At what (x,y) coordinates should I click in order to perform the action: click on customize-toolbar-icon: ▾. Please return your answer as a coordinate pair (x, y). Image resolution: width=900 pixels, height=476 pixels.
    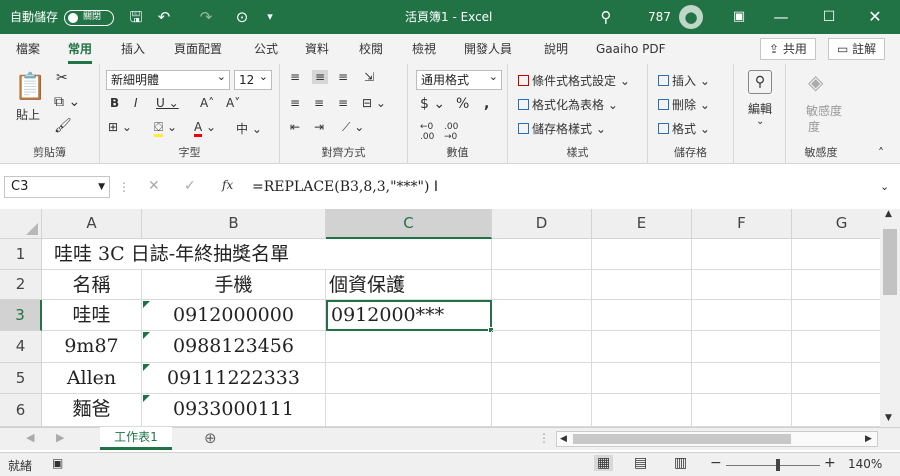
    Looking at the image, I should click on (270, 17).